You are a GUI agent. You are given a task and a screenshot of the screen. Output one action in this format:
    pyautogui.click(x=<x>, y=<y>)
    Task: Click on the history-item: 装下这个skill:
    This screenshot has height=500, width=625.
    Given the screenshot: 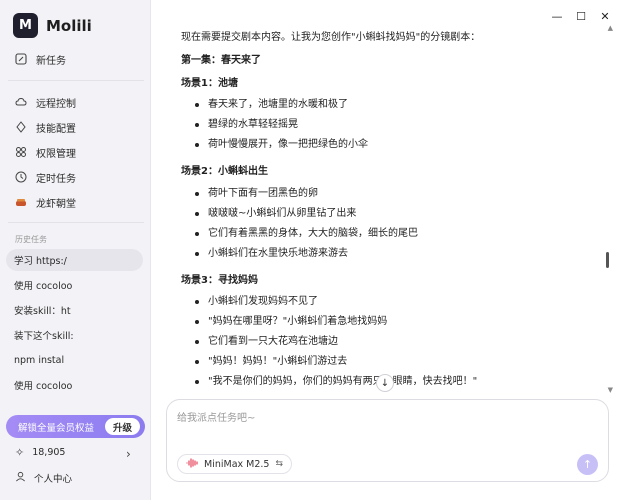 What is the action you would take?
    pyautogui.click(x=74, y=335)
    